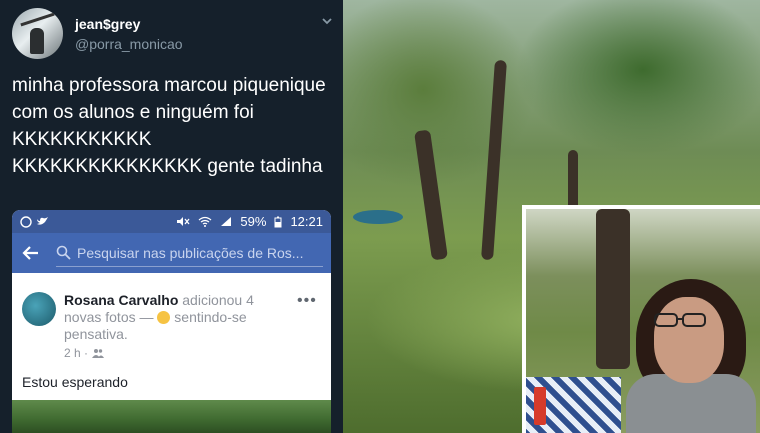 This screenshot has width=760, height=433. I want to click on wifi-icon, so click(205, 221).